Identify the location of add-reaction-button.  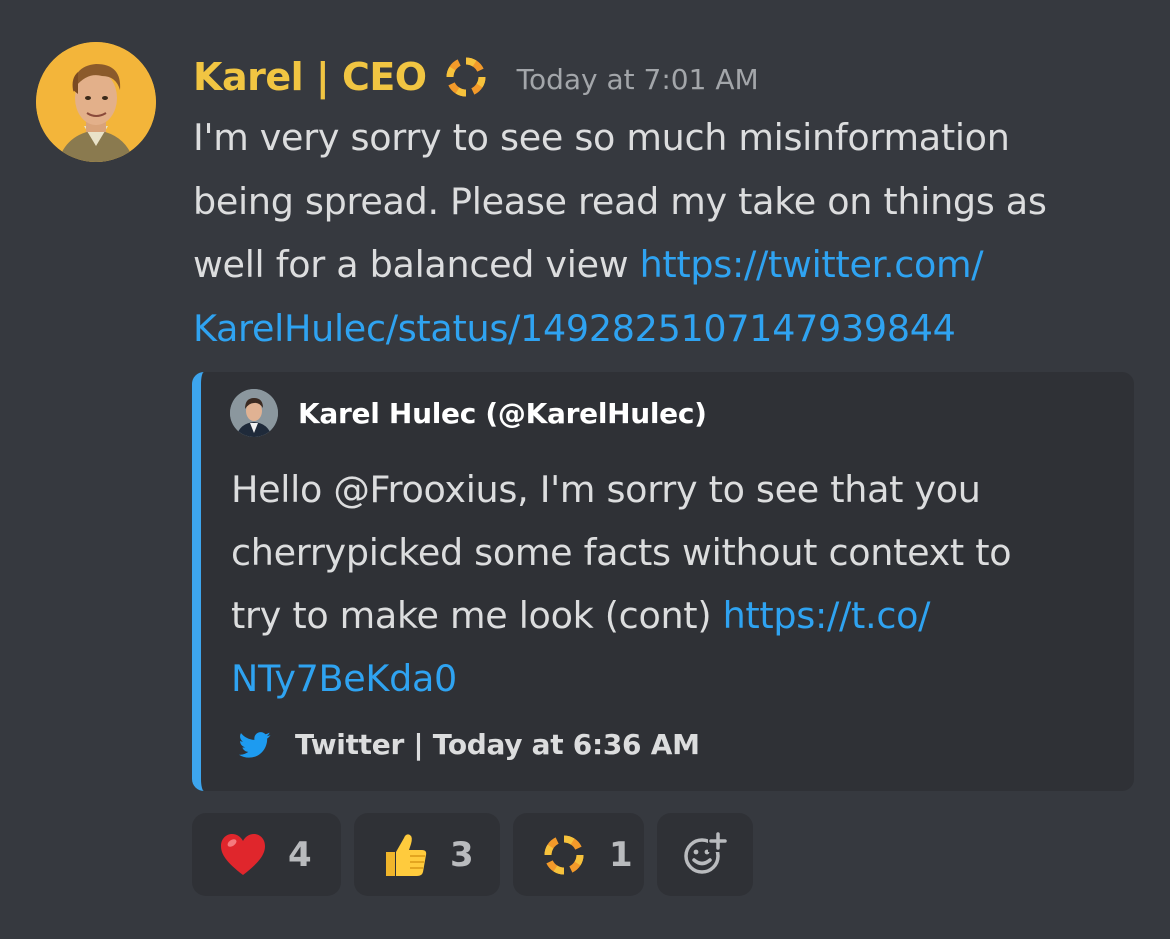
(705, 854).